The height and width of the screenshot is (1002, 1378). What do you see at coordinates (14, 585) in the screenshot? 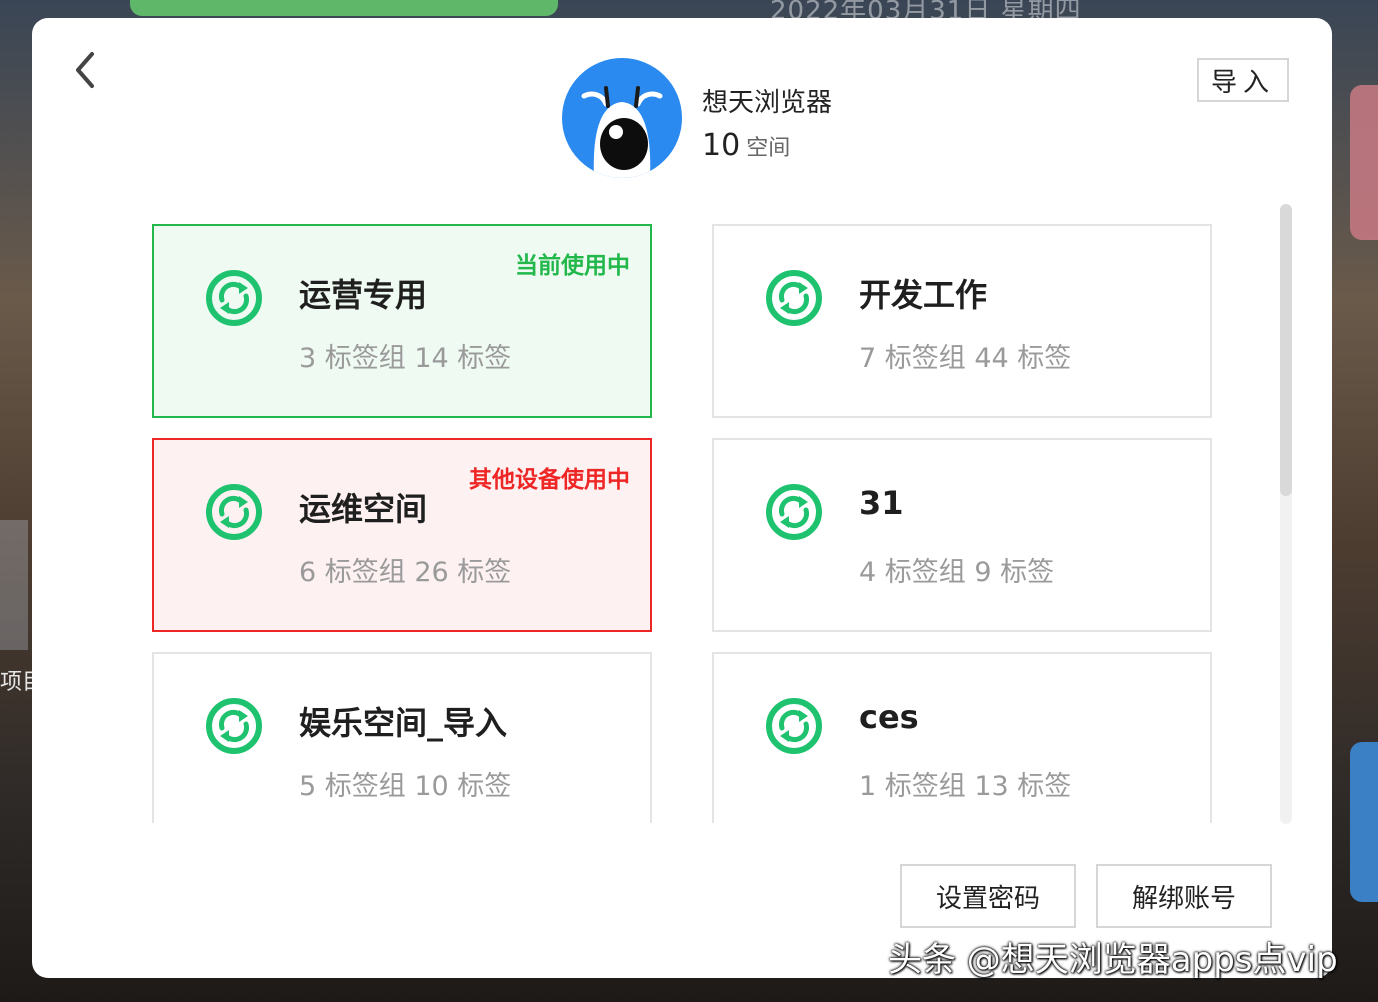
I see `background-card-left` at bounding box center [14, 585].